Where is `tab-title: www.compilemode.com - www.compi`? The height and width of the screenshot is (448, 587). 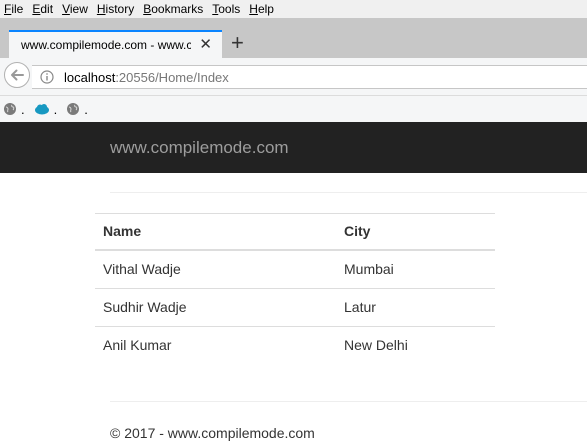 tab-title: www.compilemode.com - www.compi is located at coordinates (106, 45).